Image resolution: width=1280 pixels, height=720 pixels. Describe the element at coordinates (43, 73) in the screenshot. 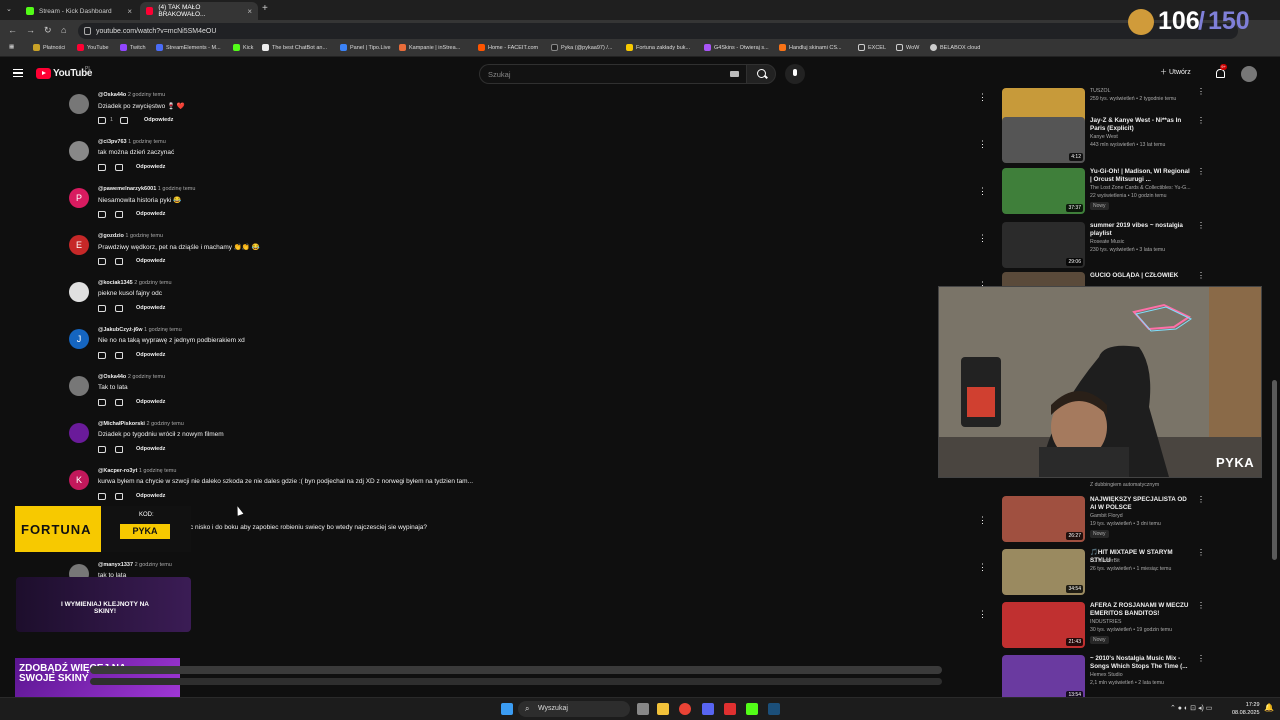

I see `youtube-logo-icon` at that location.